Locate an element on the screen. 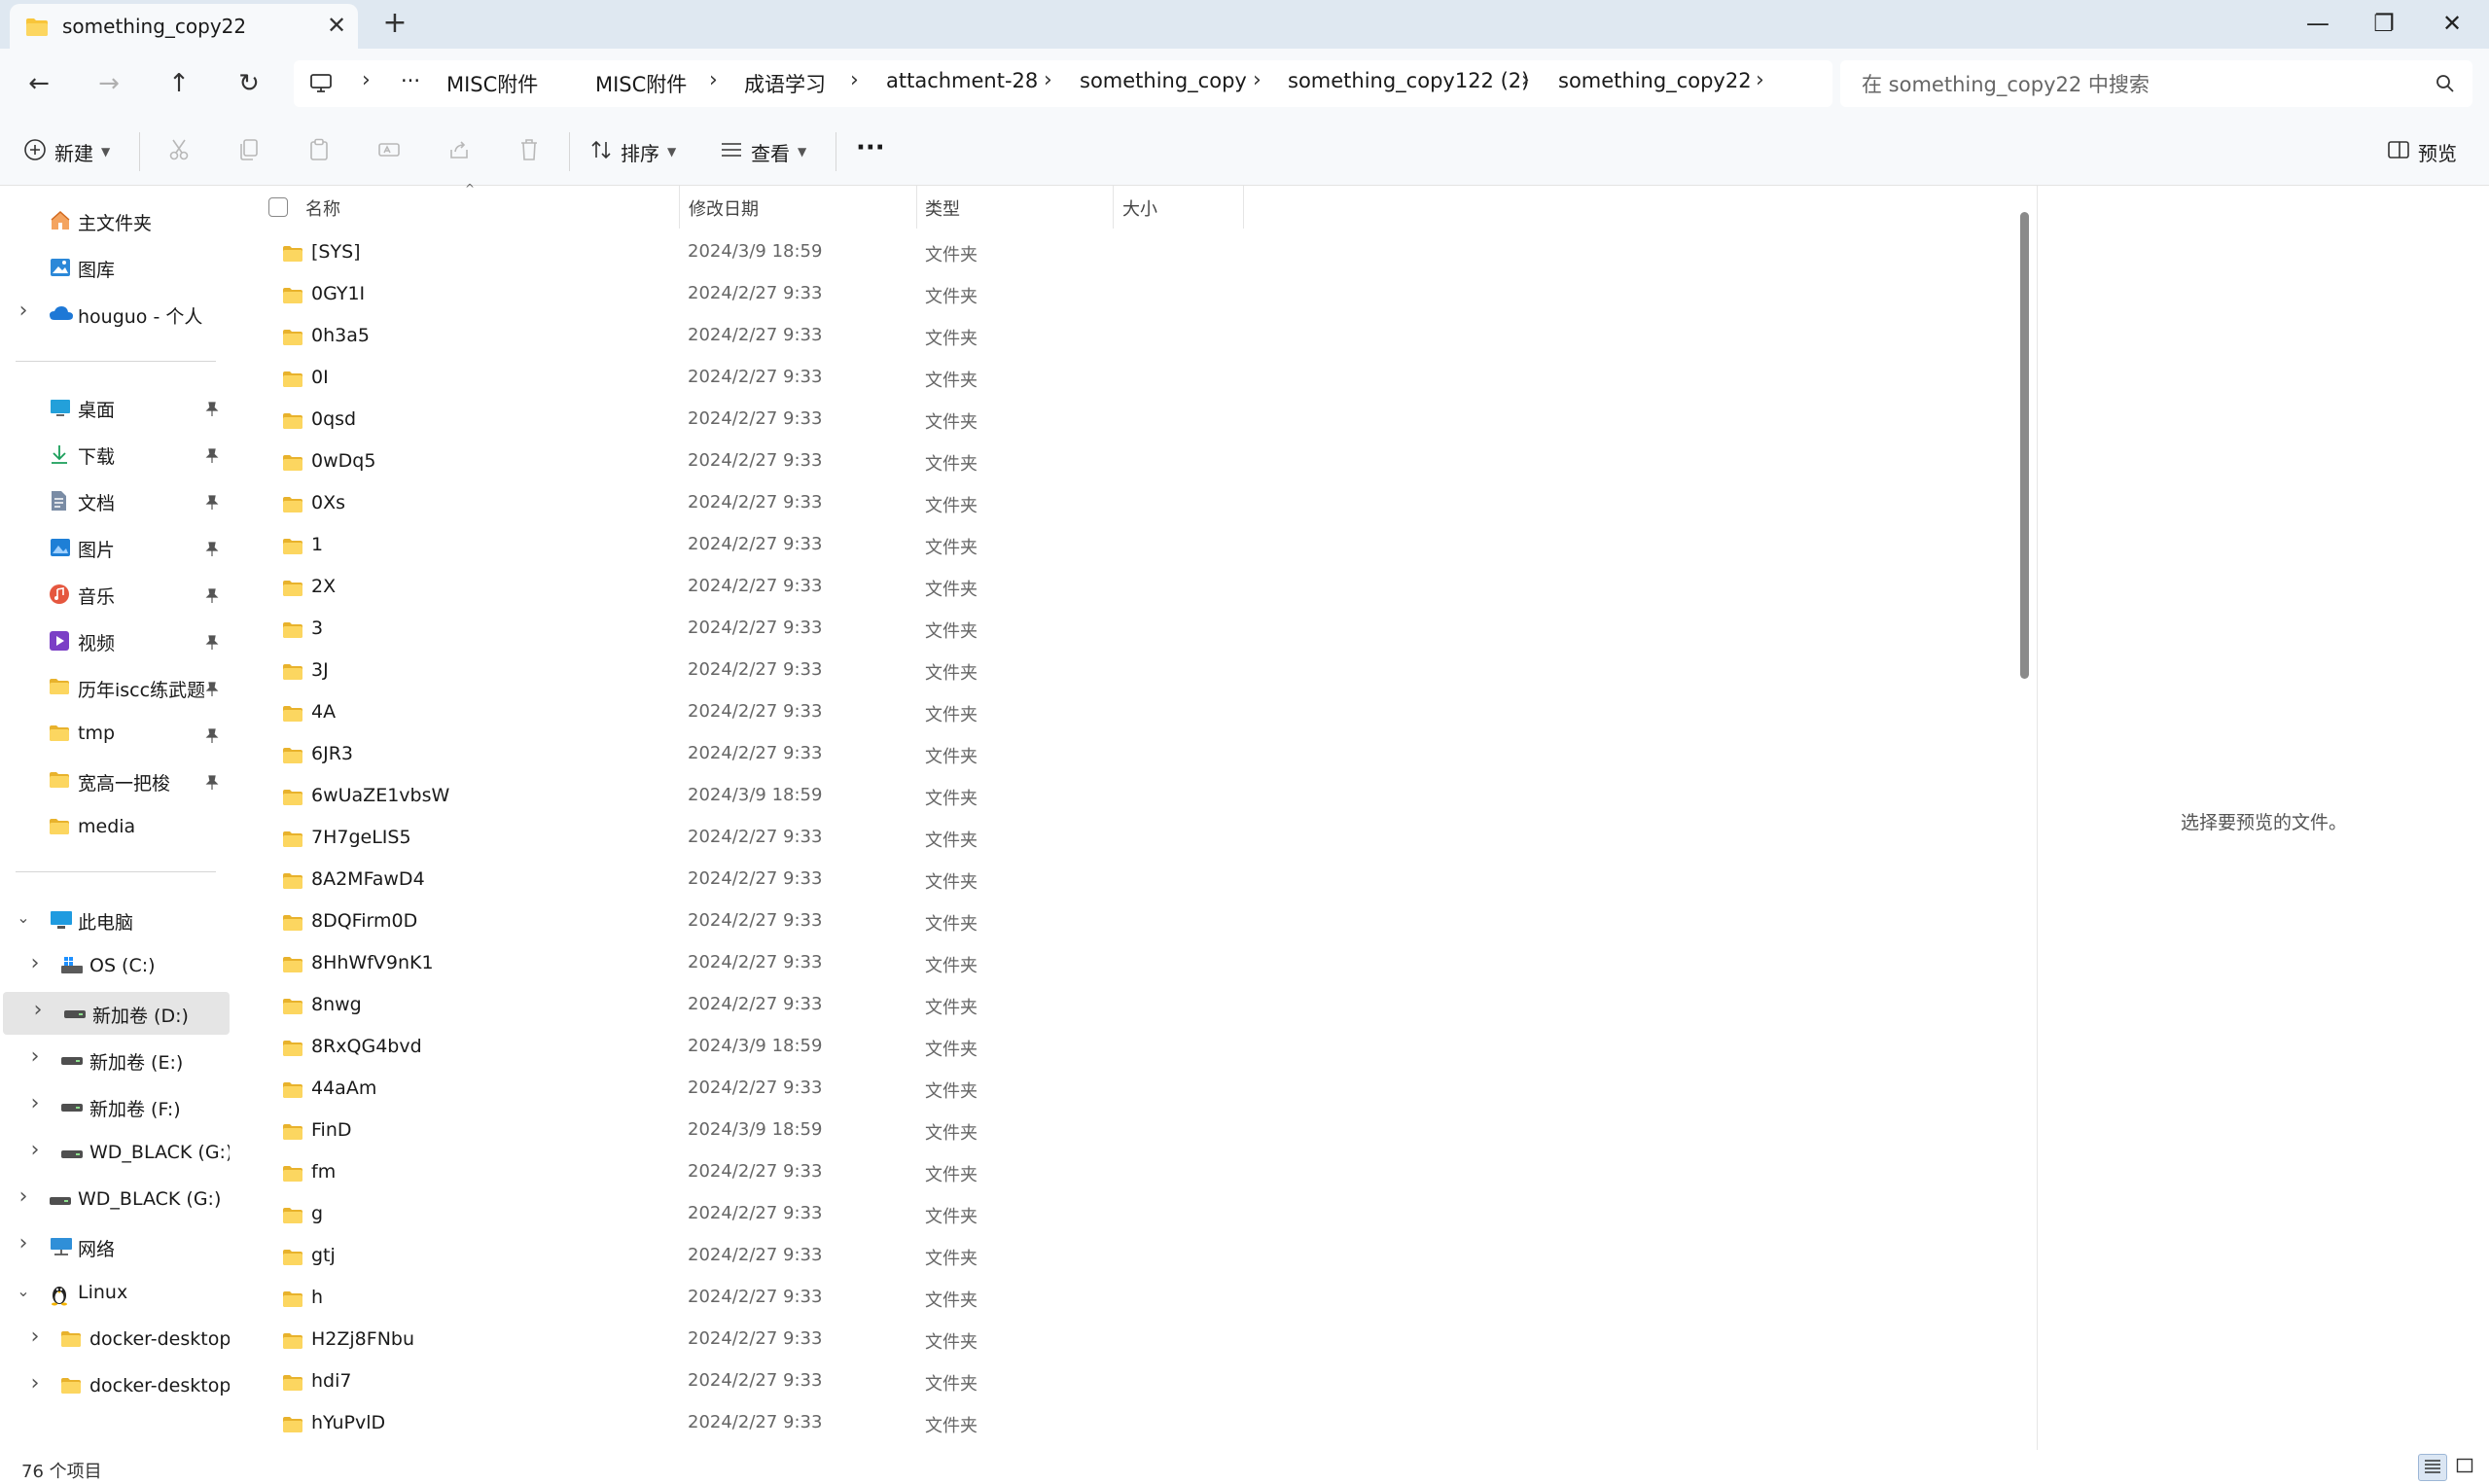 The width and height of the screenshot is (2489, 1484). new-tab-button: + is located at coordinates (394, 25).